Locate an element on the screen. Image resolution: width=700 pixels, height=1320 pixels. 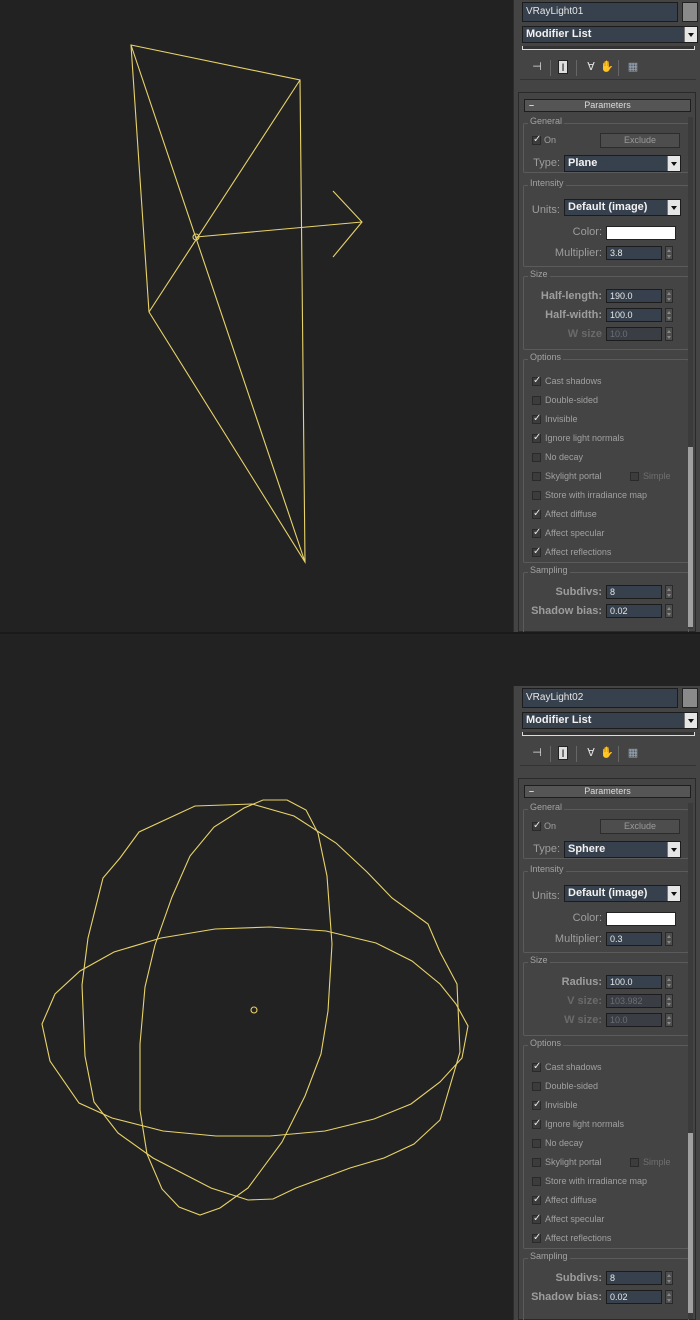
half-width-input: 100.0 is located at coordinates (634, 315).